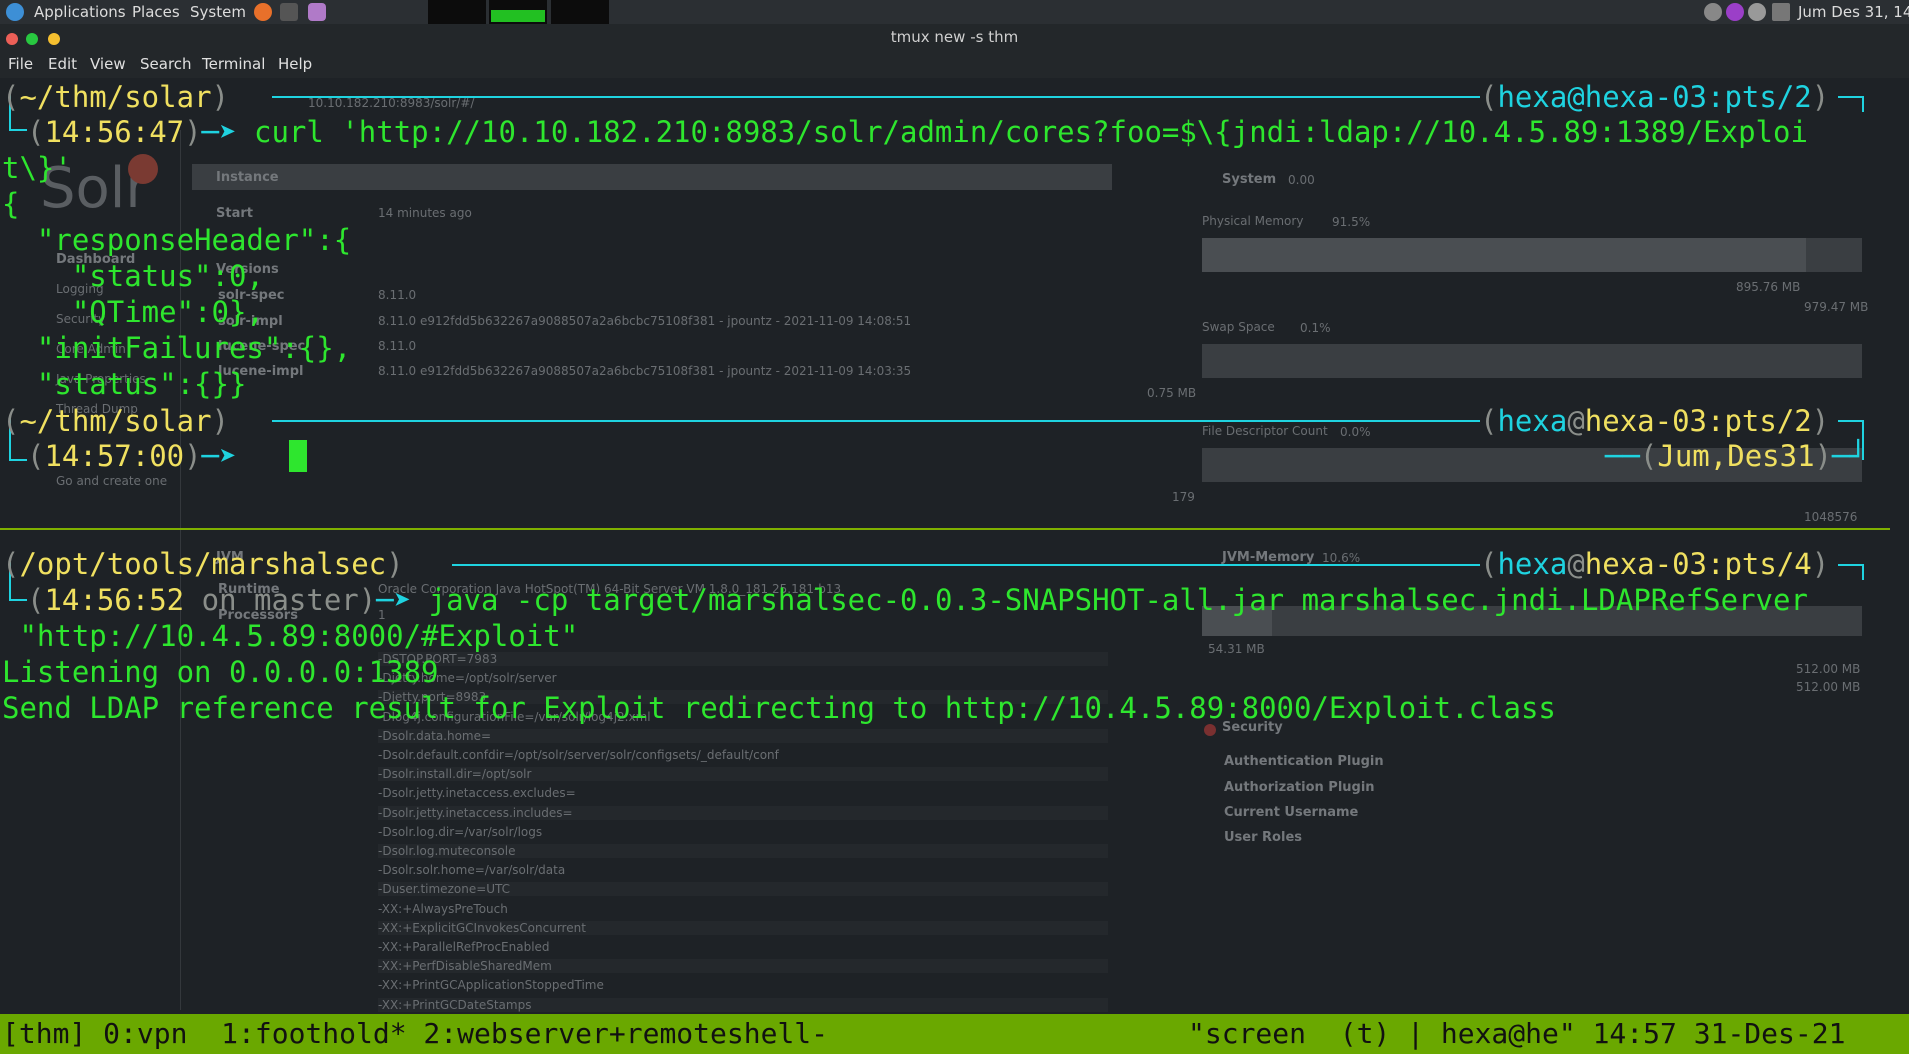 Image resolution: width=1909 pixels, height=1054 pixels. What do you see at coordinates (133, 312) in the screenshot?
I see `output-line: "QTime":0},` at bounding box center [133, 312].